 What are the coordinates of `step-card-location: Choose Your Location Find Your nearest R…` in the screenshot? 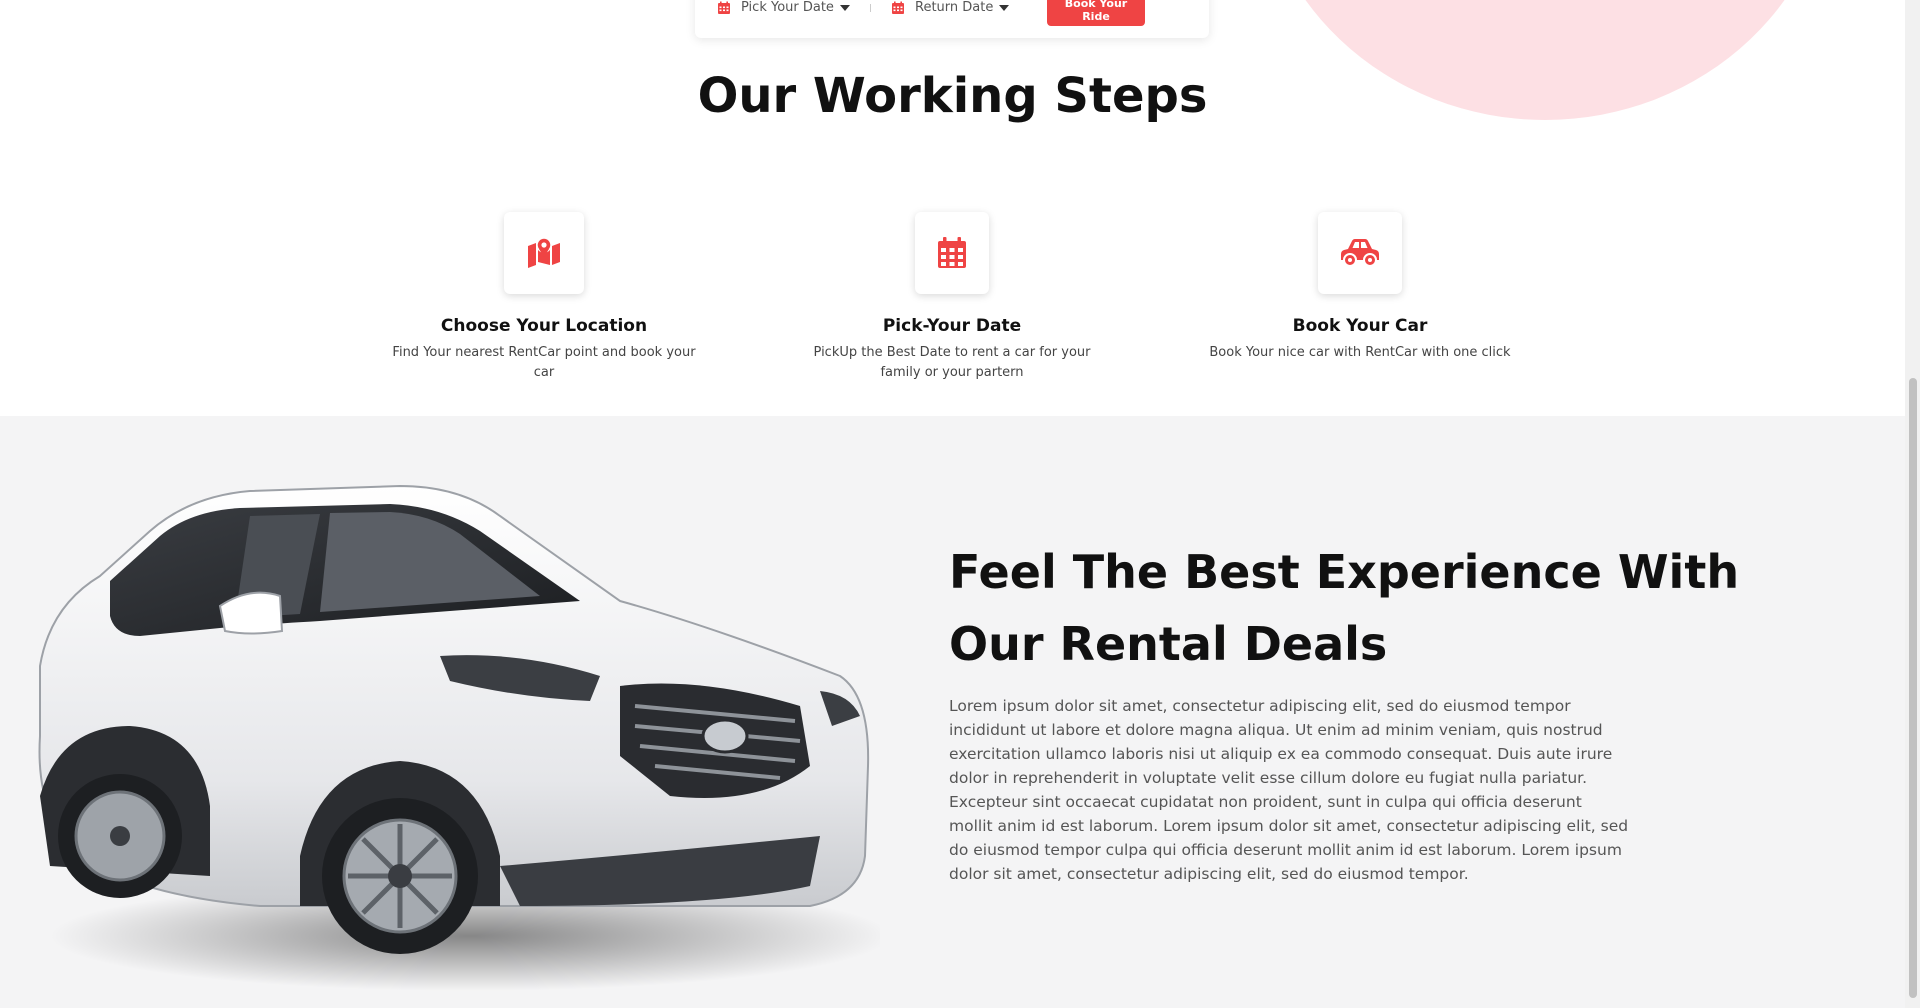 It's located at (544, 297).